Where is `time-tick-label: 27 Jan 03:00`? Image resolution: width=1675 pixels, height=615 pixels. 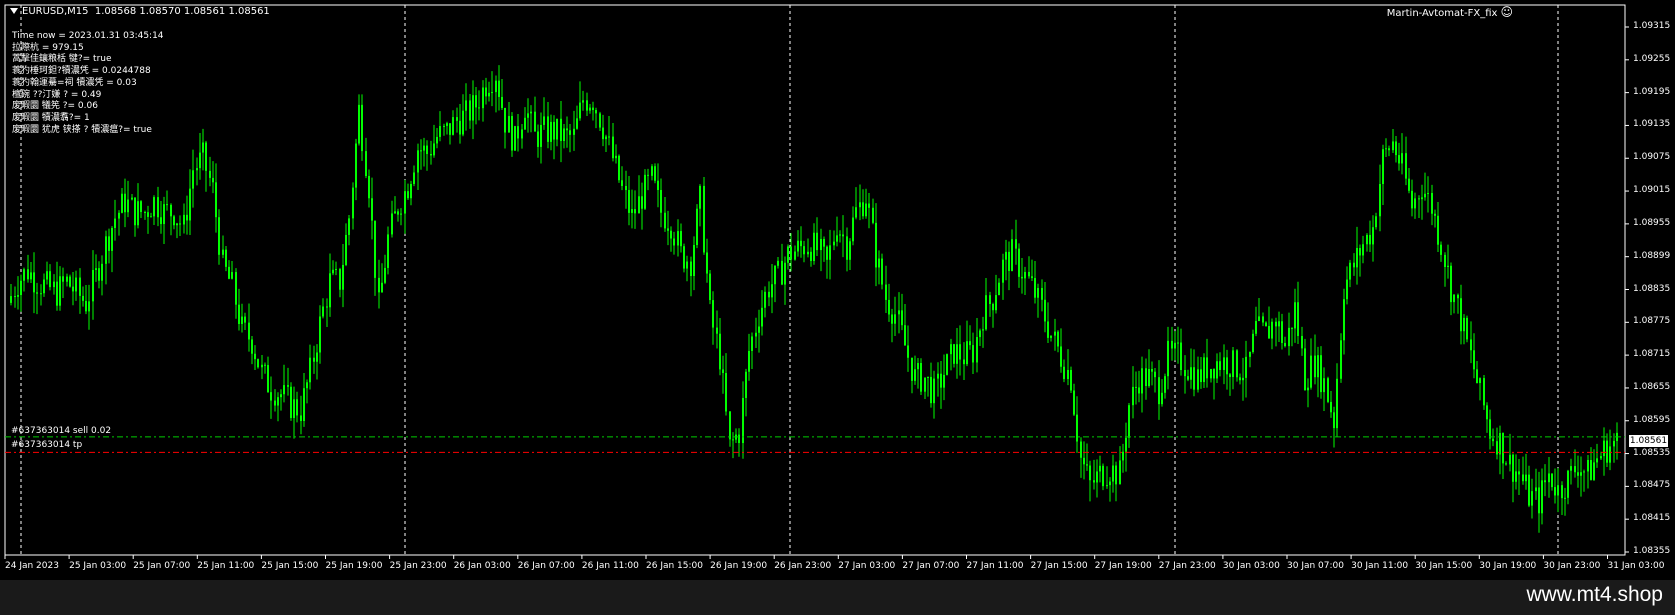 time-tick-label: 27 Jan 03:00 is located at coordinates (867, 566).